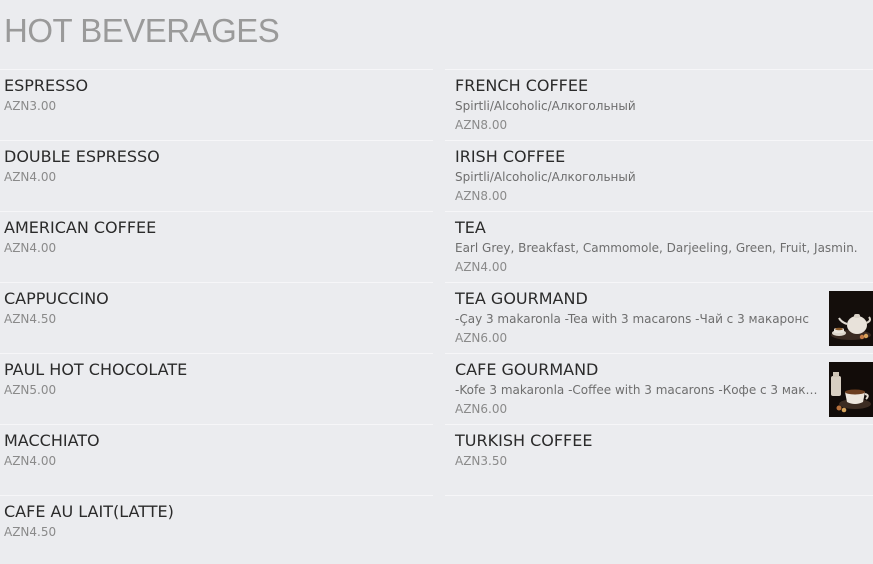  I want to click on coffee-cup-photo, so click(851, 389).